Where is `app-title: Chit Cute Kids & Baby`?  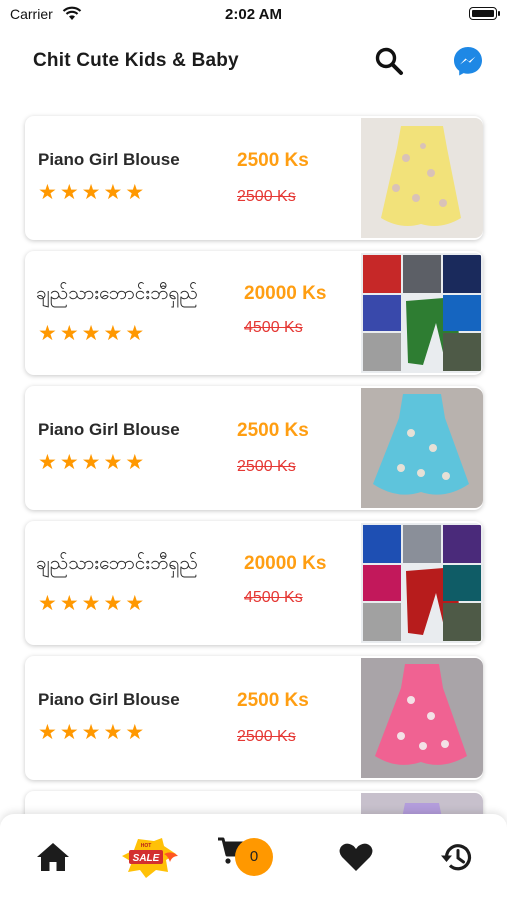
app-title: Chit Cute Kids & Baby is located at coordinates (136, 60).